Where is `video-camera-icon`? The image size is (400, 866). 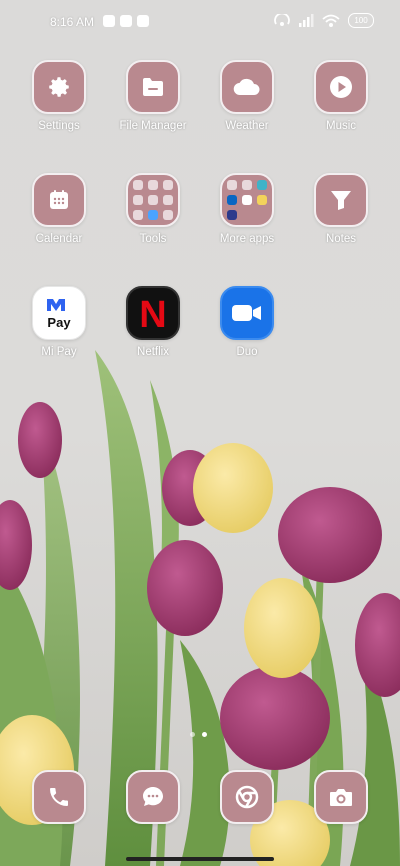
video-camera-icon is located at coordinates (246, 313).